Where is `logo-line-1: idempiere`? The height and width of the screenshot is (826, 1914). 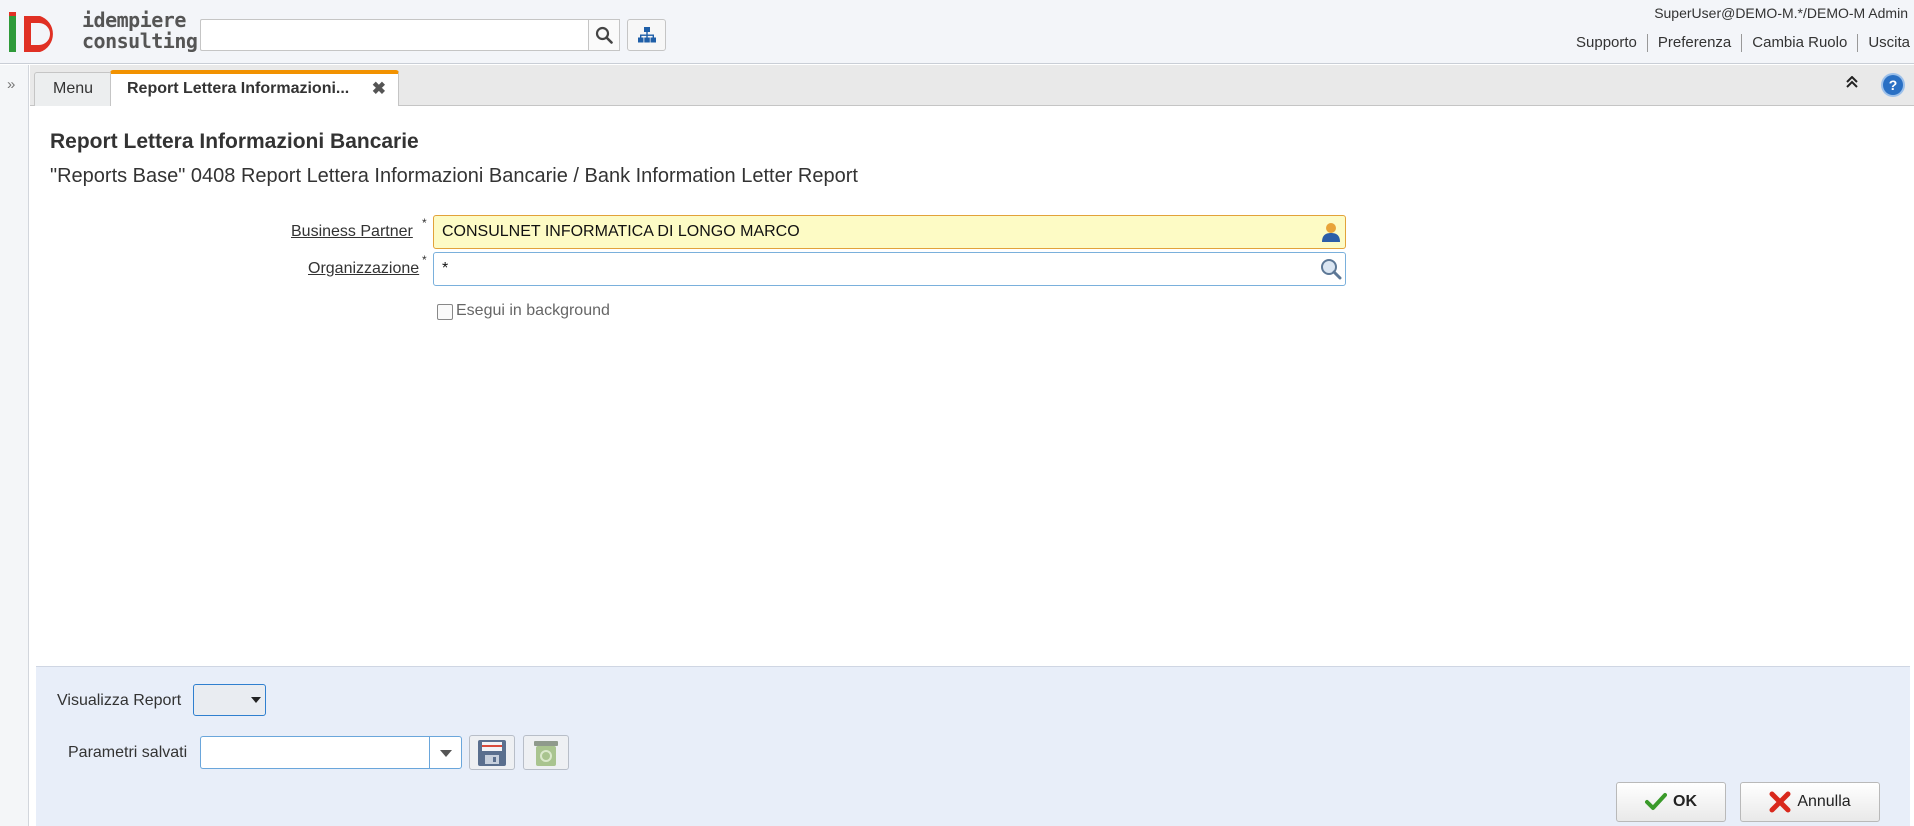
logo-line-1: idempiere is located at coordinates (134, 20).